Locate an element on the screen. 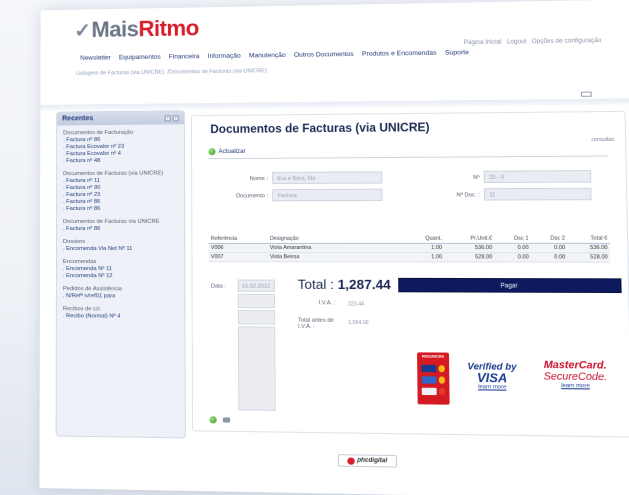 The image size is (629, 495). total-display: Total : 1,287.44 is located at coordinates (344, 285).